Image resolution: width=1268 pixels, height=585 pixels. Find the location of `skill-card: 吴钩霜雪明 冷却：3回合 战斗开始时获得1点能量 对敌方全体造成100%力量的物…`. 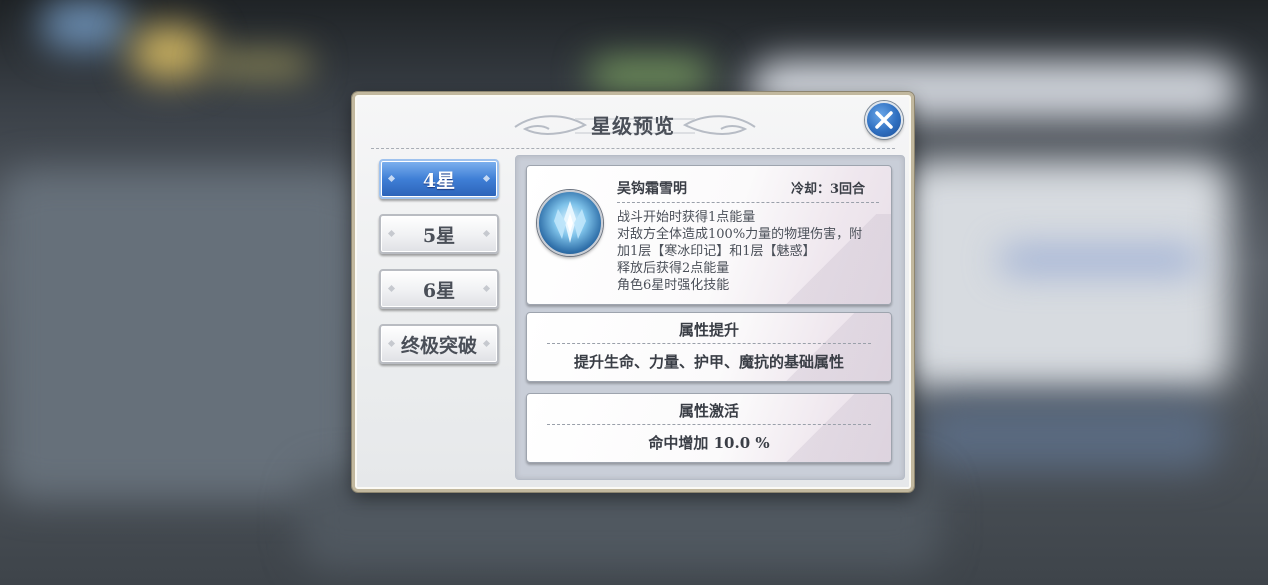

skill-card: 吴钩霜雪明 冷却：3回合 战斗开始时获得1点能量 对敌方全体造成100%力量的物… is located at coordinates (709, 235).